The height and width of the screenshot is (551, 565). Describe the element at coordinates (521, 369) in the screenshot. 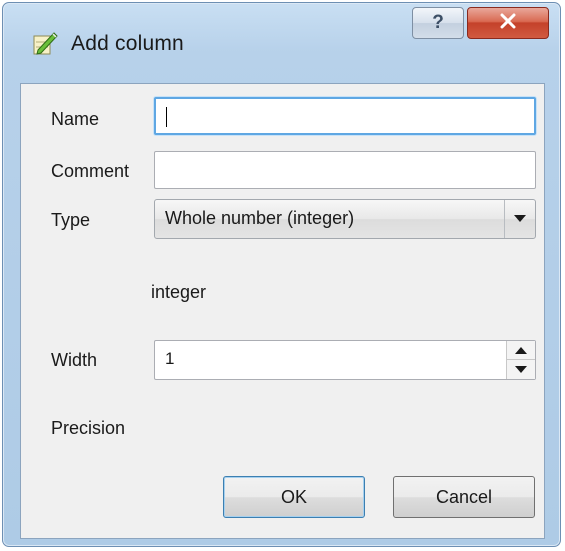

I see `decrement-icon` at that location.